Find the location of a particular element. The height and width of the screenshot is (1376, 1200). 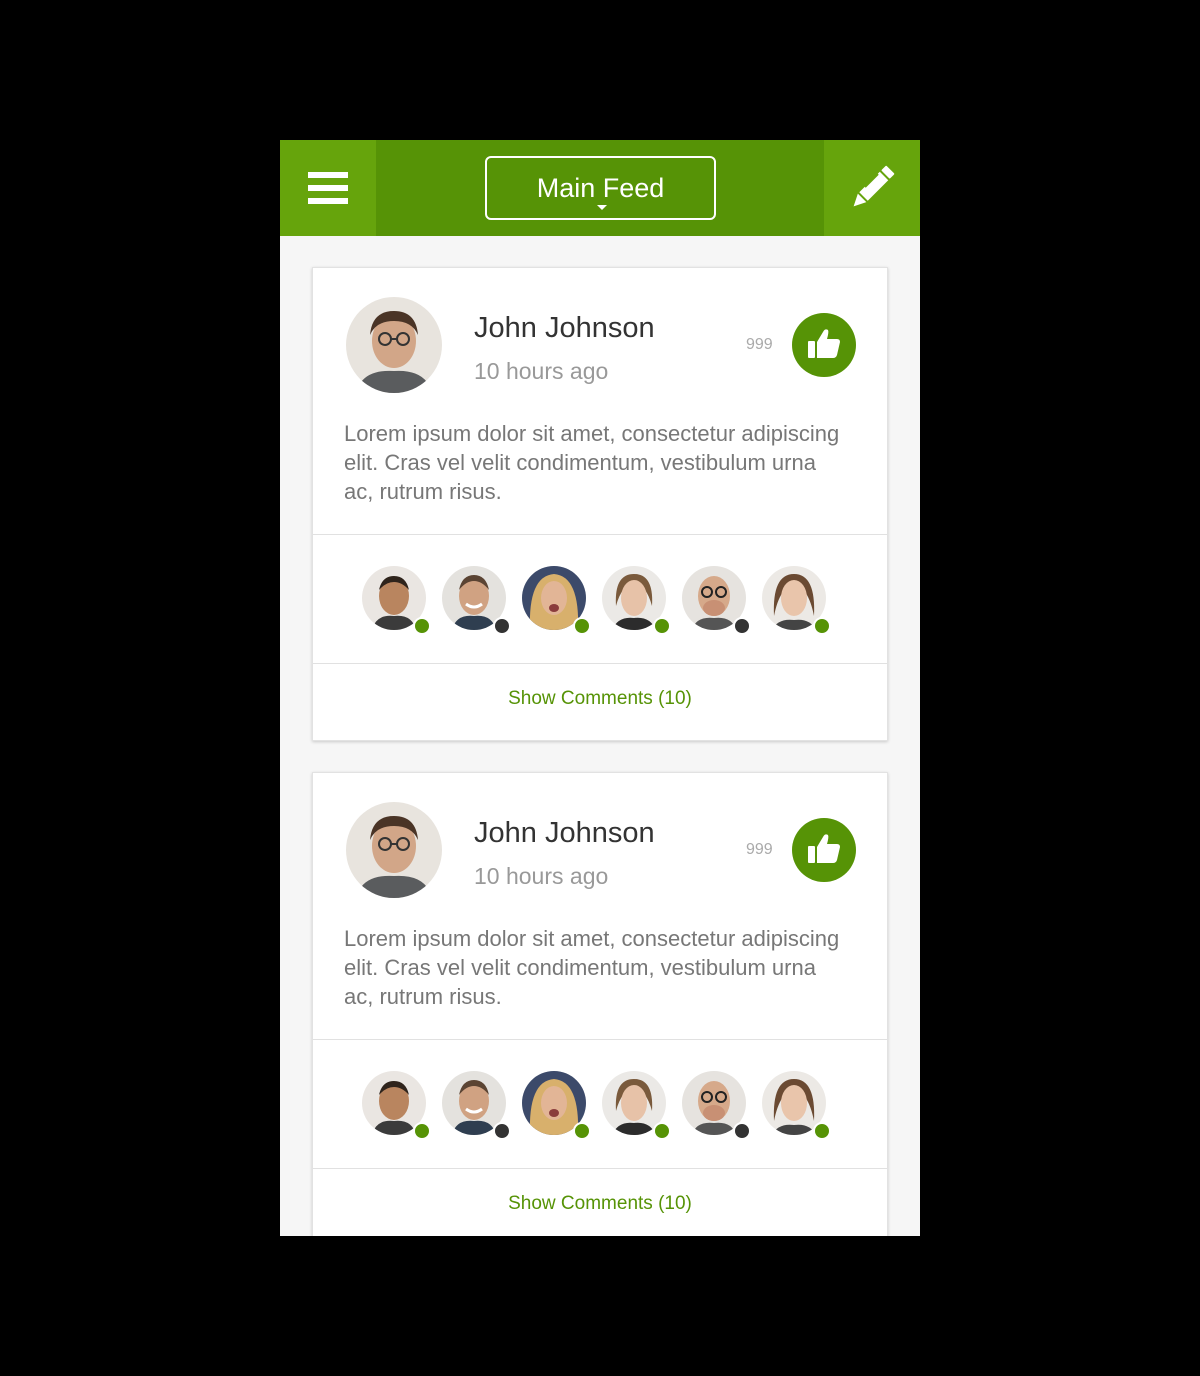

pencil-icon is located at coordinates (874, 186).